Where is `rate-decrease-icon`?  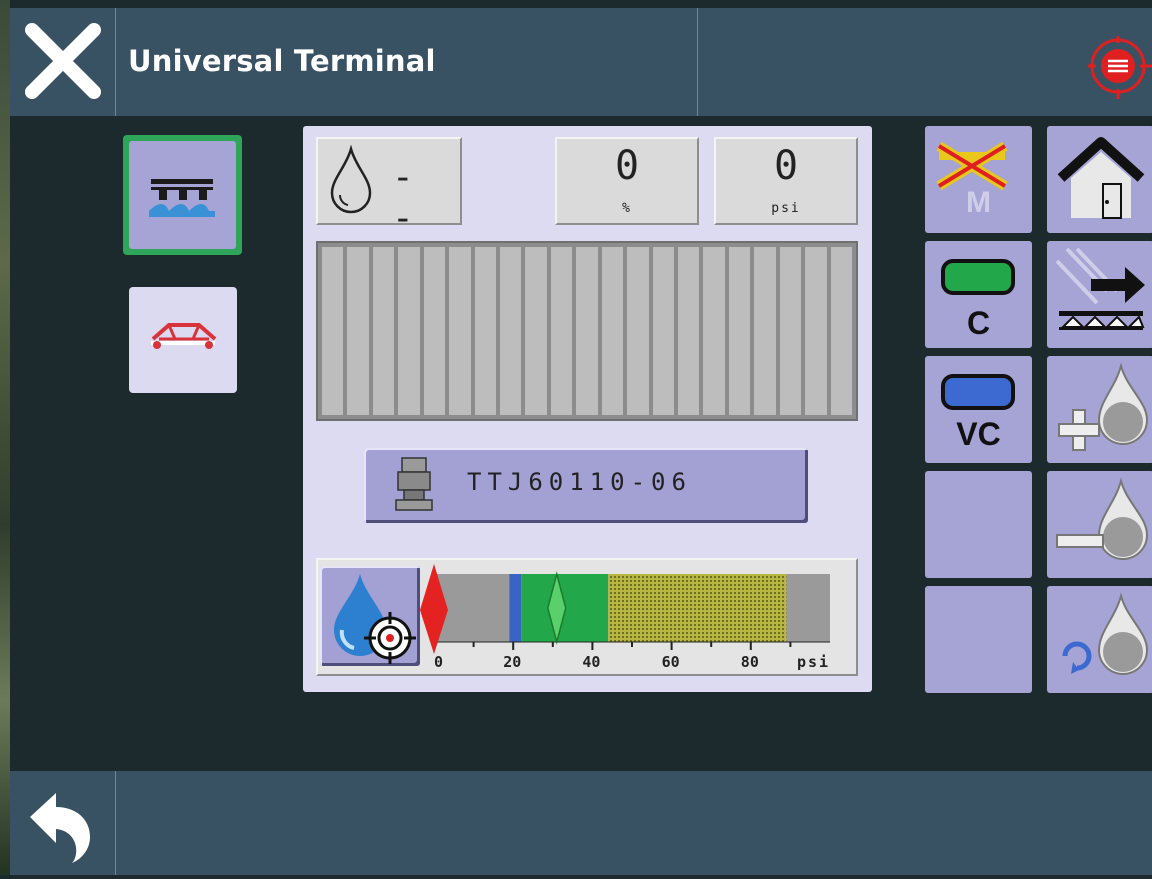 rate-decrease-icon is located at coordinates (1099, 526).